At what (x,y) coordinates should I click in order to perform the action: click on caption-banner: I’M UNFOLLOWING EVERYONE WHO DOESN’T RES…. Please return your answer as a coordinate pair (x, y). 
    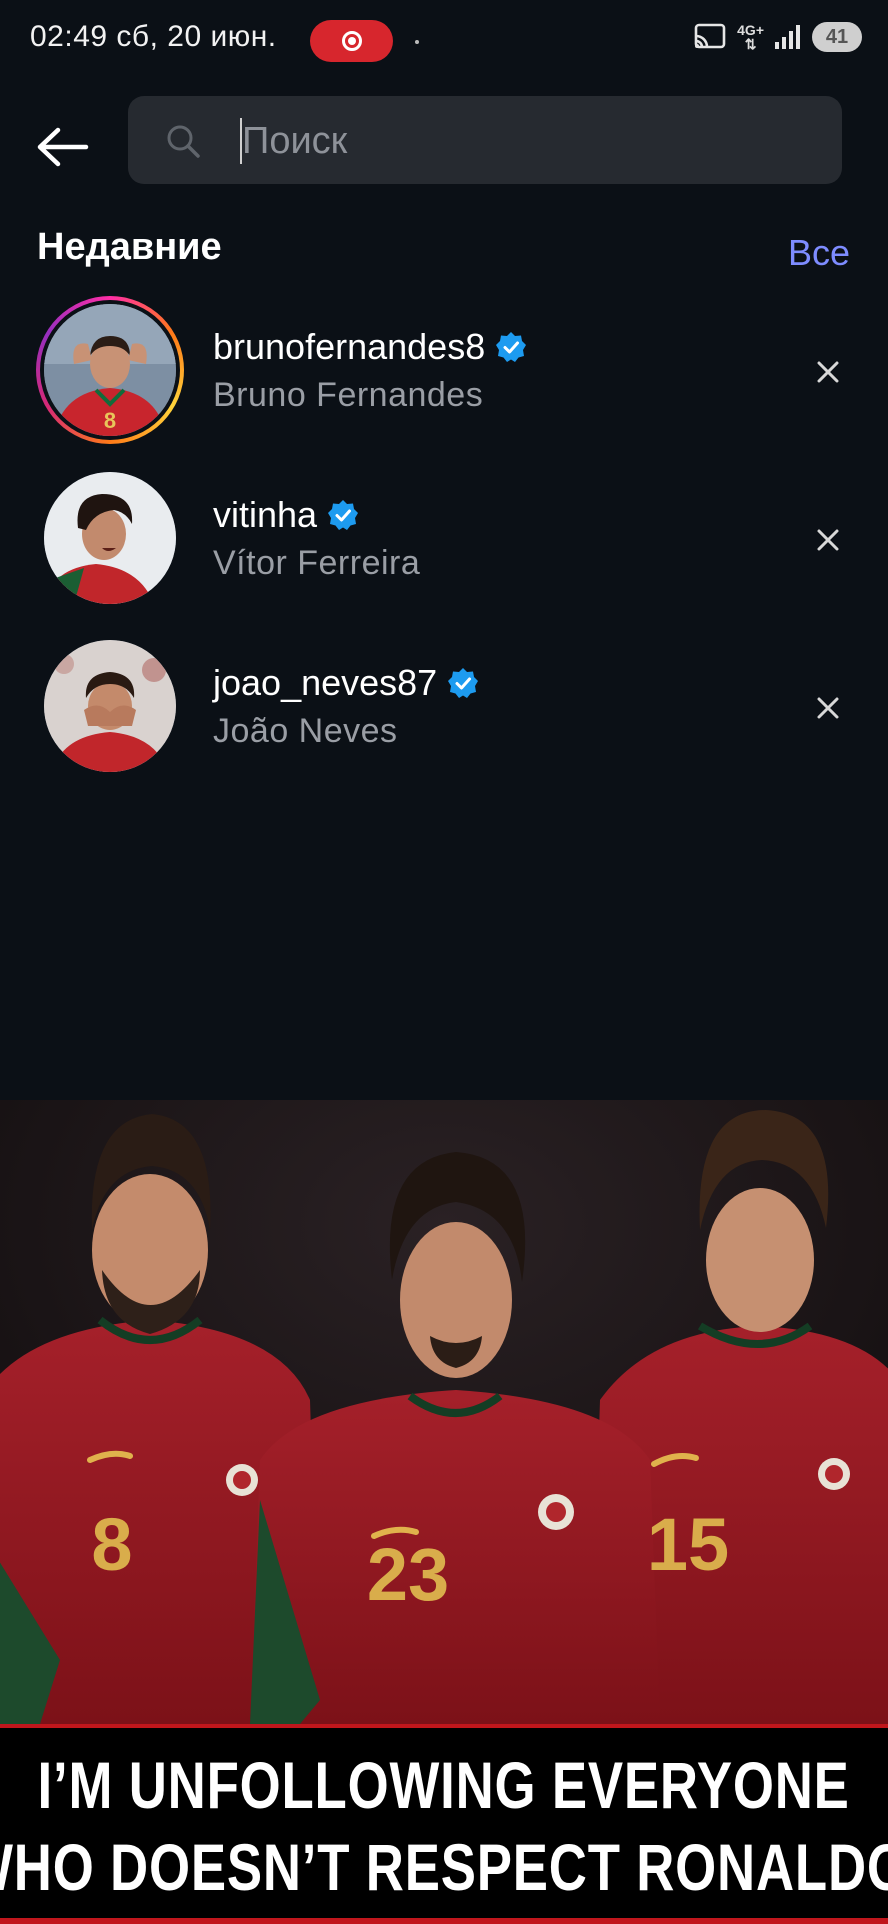
    Looking at the image, I should click on (444, 1824).